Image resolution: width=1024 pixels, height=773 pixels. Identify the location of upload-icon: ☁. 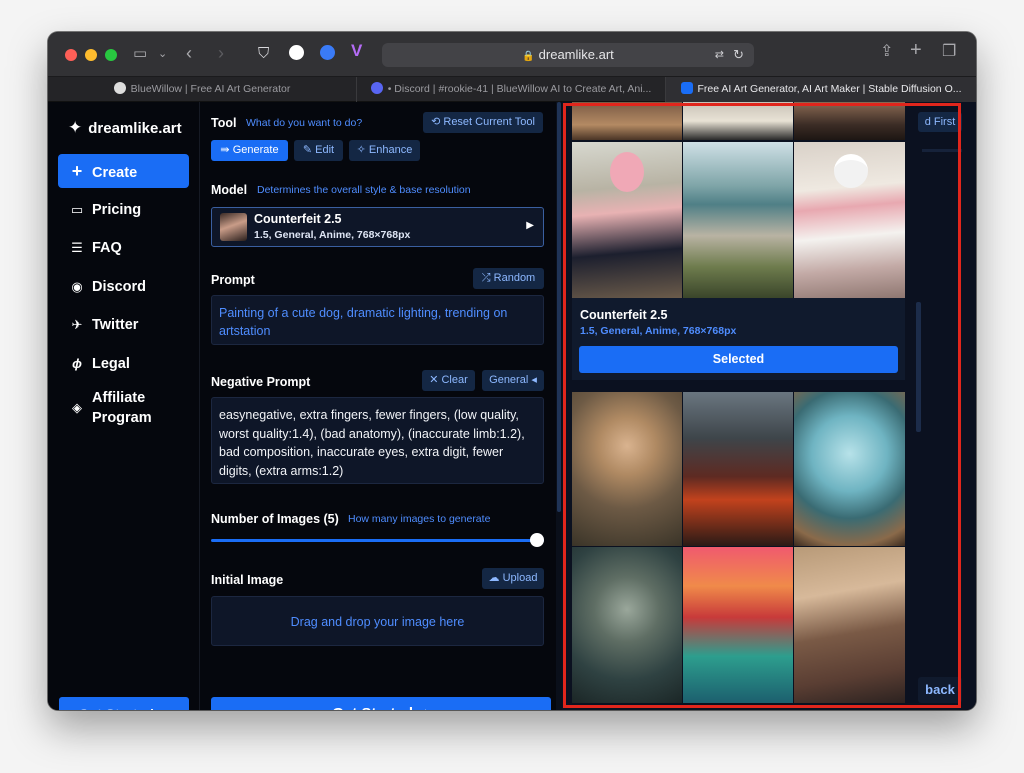
(494, 578).